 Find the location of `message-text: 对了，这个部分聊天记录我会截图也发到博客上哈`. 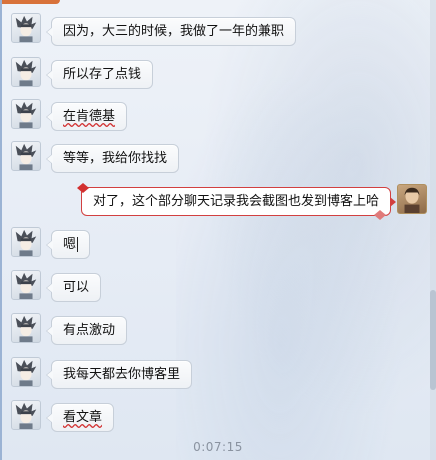

message-text: 对了，这个部分聊天记录我会截图也发到博客上哈 is located at coordinates (236, 201).